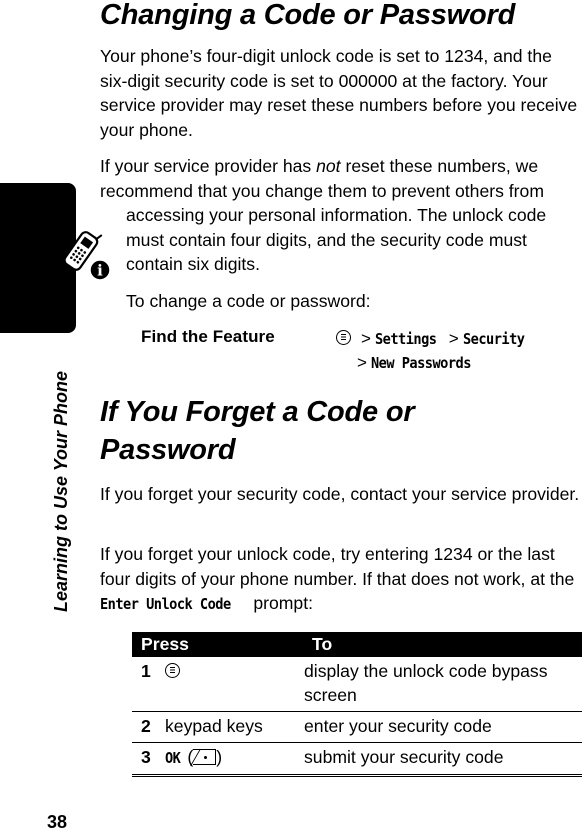 Image resolution: width=582 pixels, height=838 pixels. What do you see at coordinates (443, 644) in the screenshot?
I see `header-to: To` at bounding box center [443, 644].